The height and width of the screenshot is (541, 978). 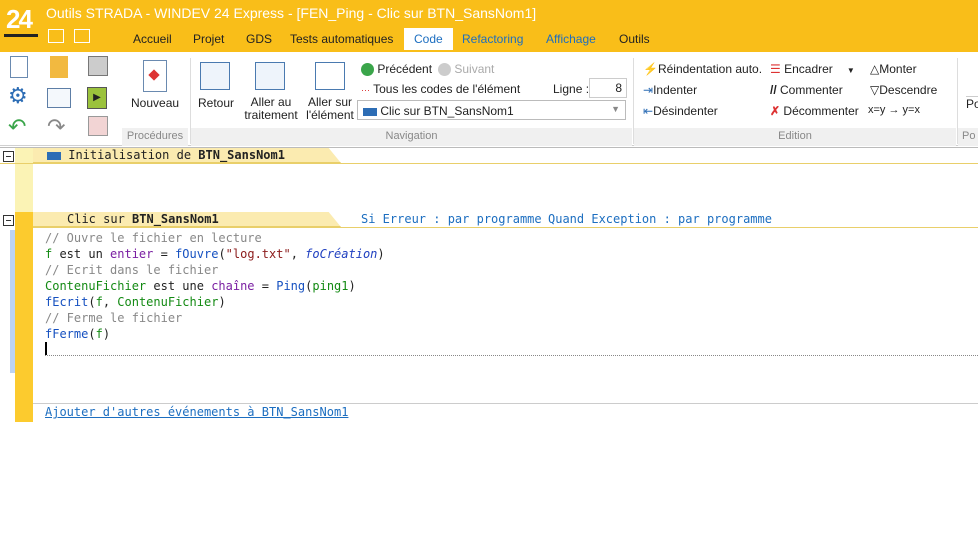 I want to click on settings-gear-icon: ⚙, so click(x=18, y=97).